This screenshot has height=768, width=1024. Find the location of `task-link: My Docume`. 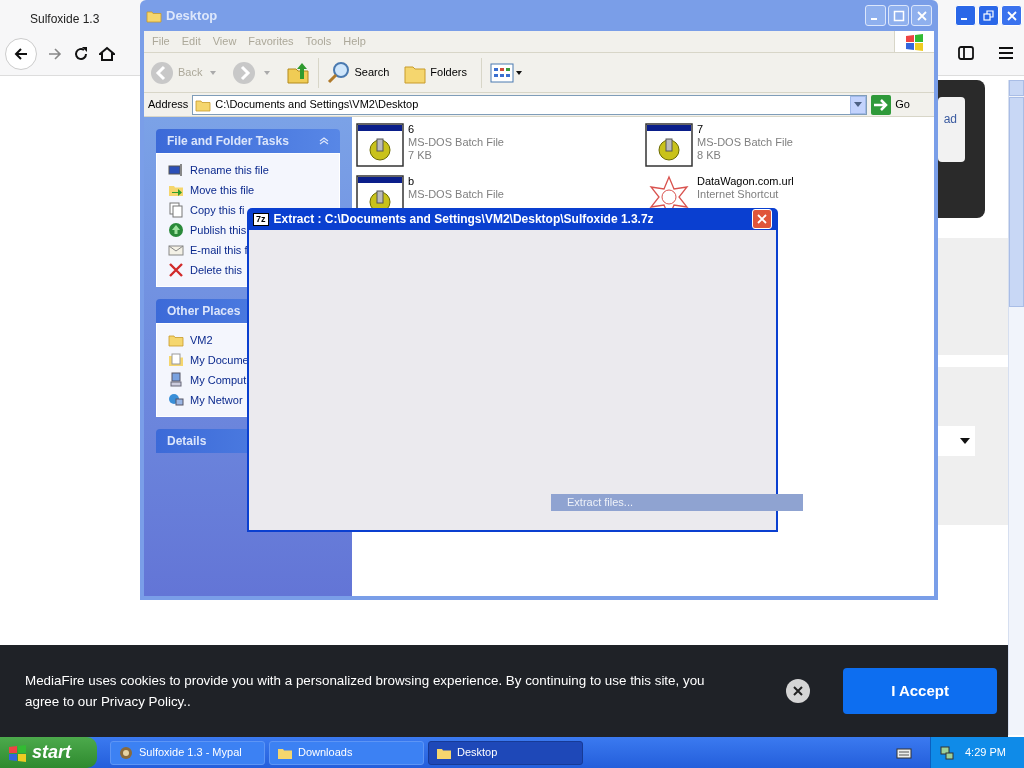

task-link: My Docume is located at coordinates (219, 360).